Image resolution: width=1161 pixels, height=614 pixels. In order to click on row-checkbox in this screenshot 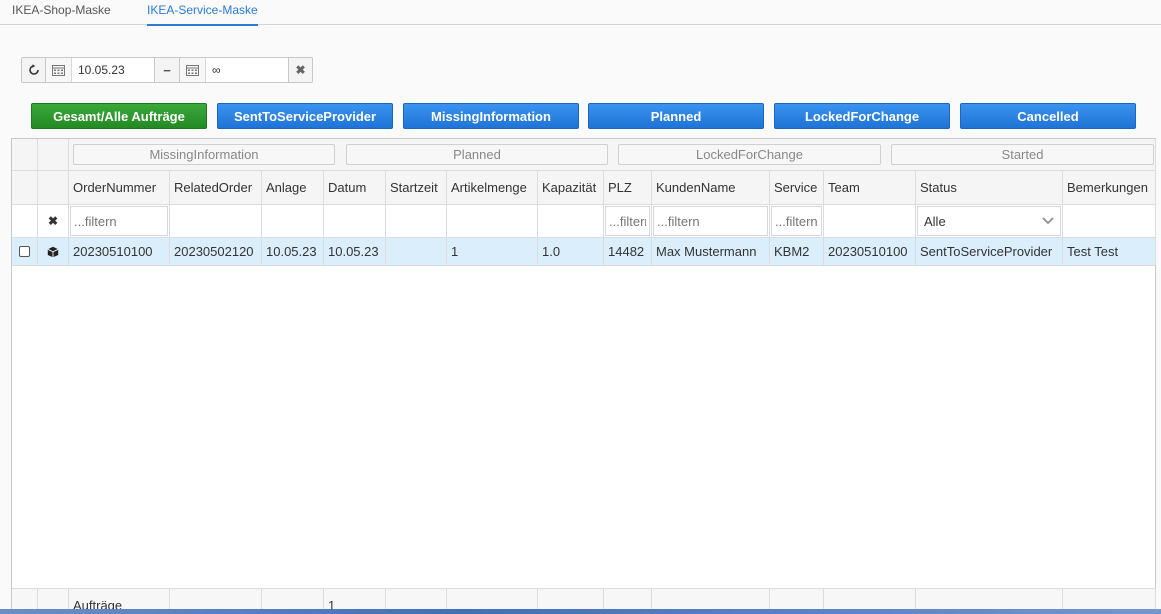, I will do `click(24, 251)`.